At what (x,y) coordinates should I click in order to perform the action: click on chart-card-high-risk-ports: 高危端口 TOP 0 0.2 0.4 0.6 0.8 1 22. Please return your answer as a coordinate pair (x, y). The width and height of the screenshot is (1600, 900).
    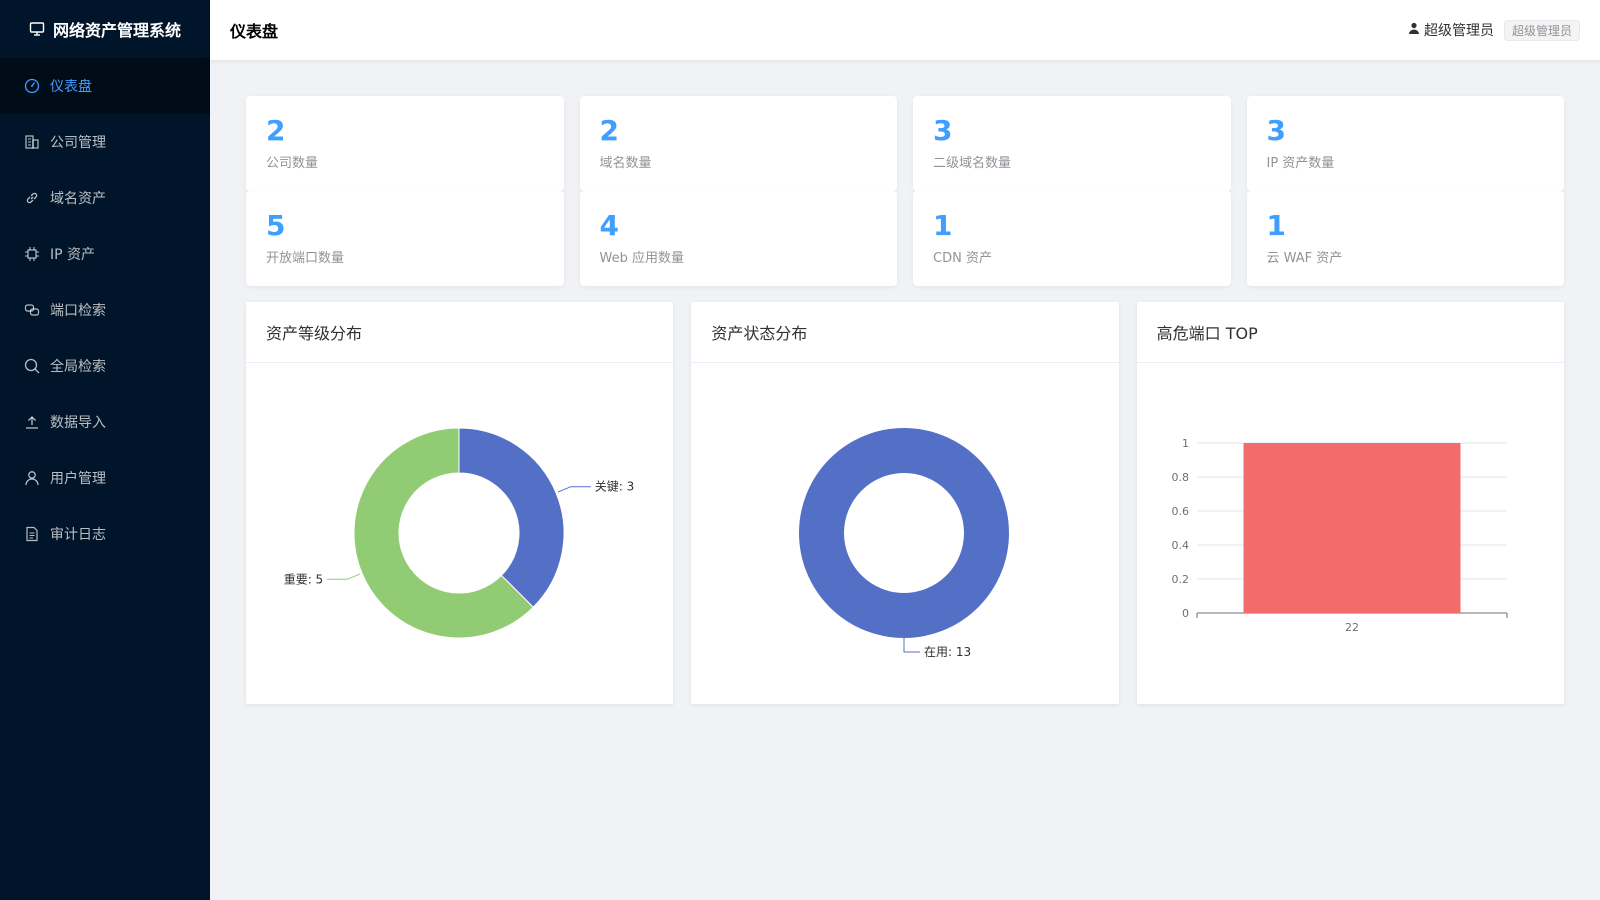
    Looking at the image, I should click on (1350, 503).